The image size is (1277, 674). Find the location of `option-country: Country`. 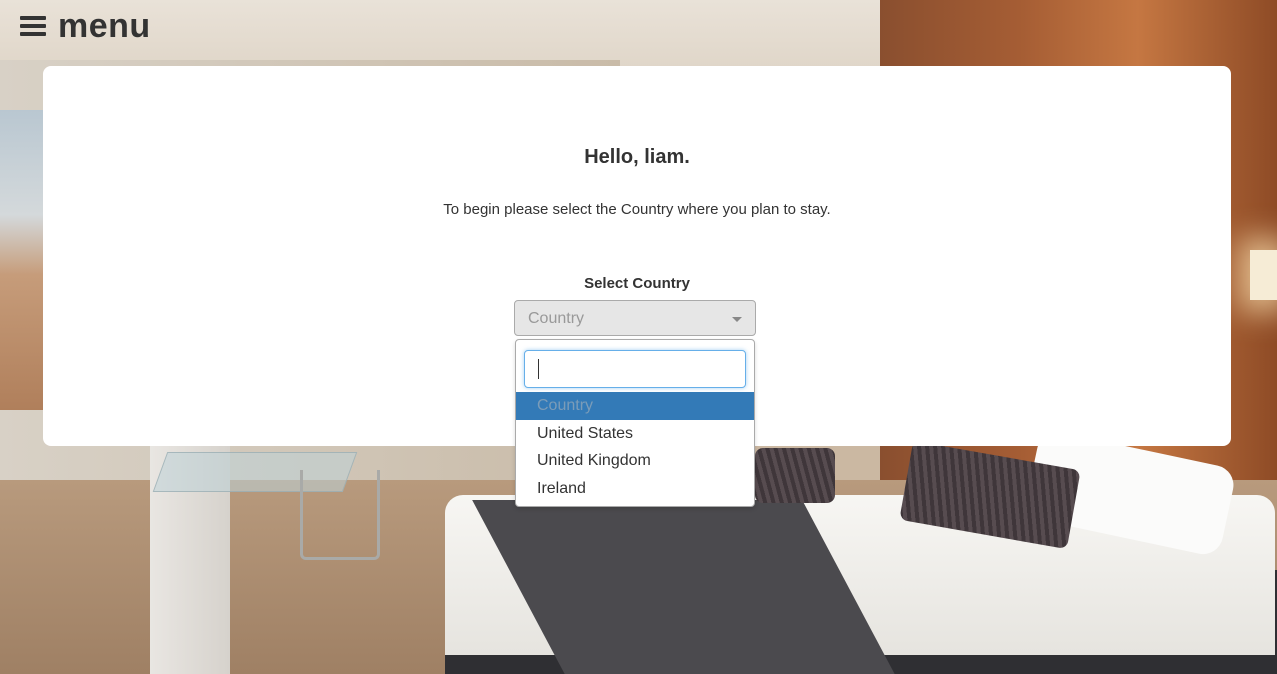

option-country: Country is located at coordinates (635, 406).